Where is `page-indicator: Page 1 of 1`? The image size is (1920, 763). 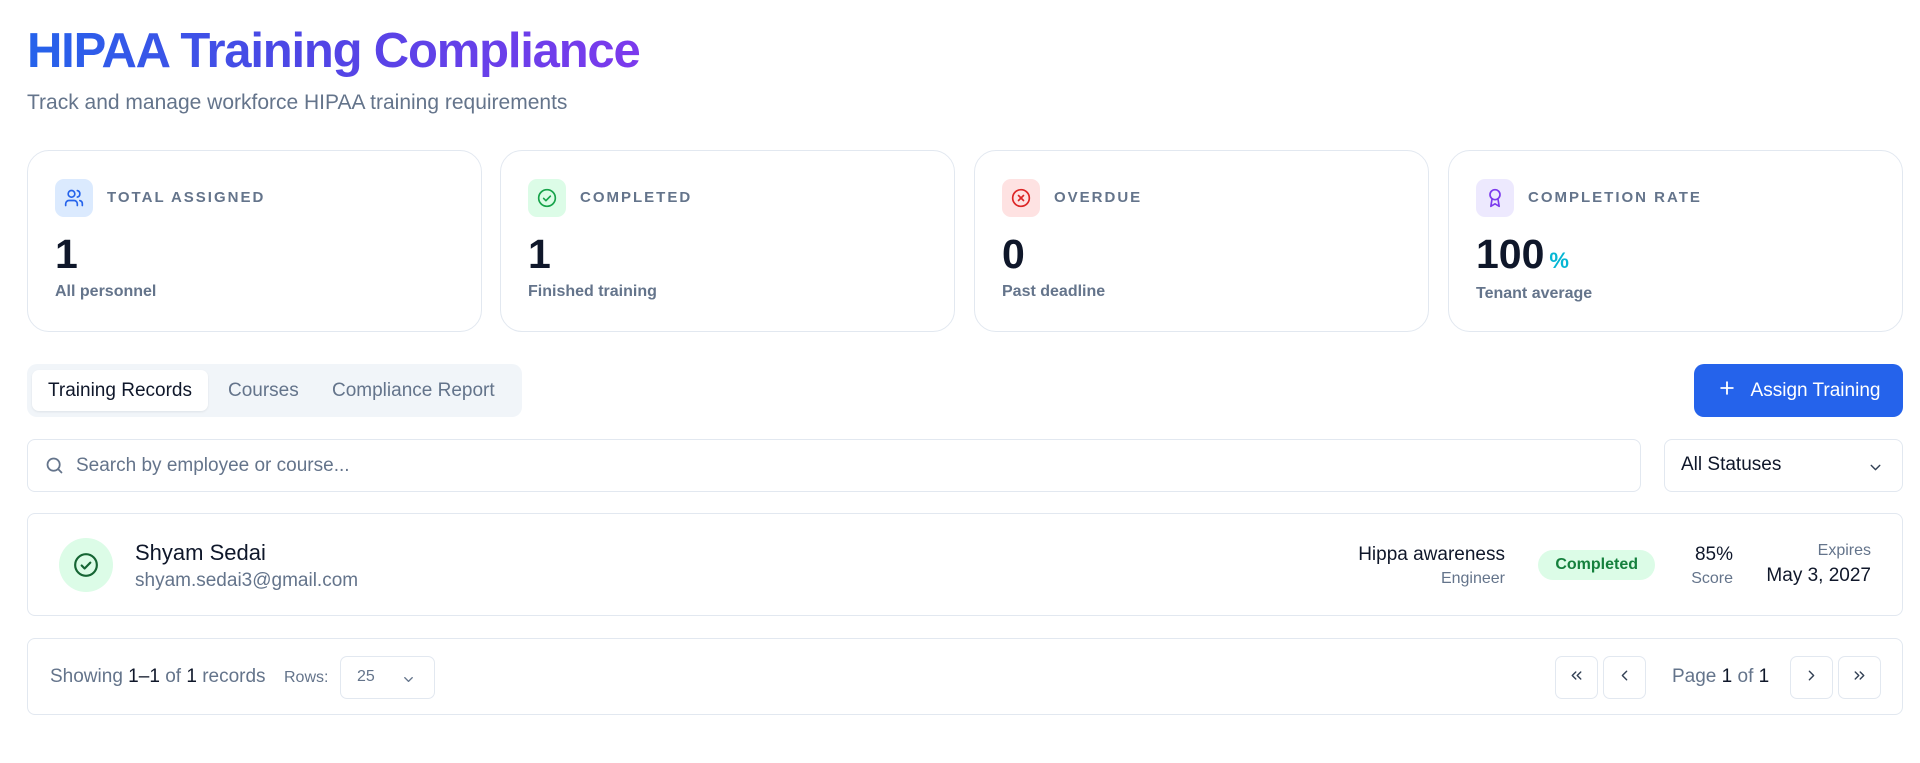 page-indicator: Page 1 of 1 is located at coordinates (1720, 677).